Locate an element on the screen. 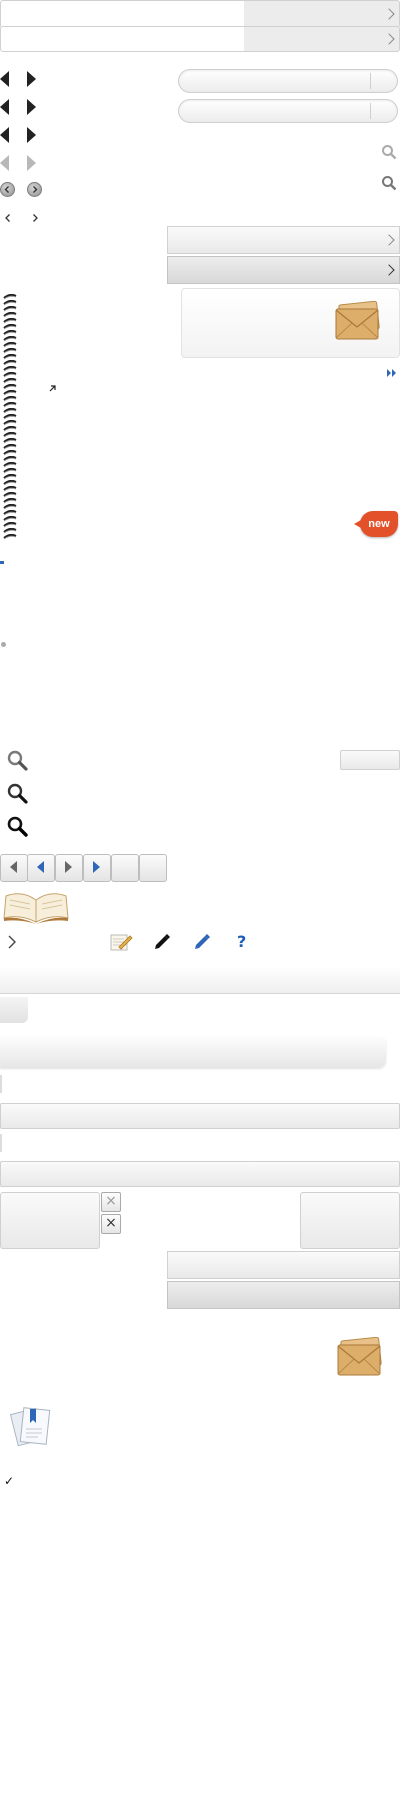 Image resolution: width=400 pixels, height=1800 pixels. checkmark-icon: ✓ is located at coordinates (9, 1481).